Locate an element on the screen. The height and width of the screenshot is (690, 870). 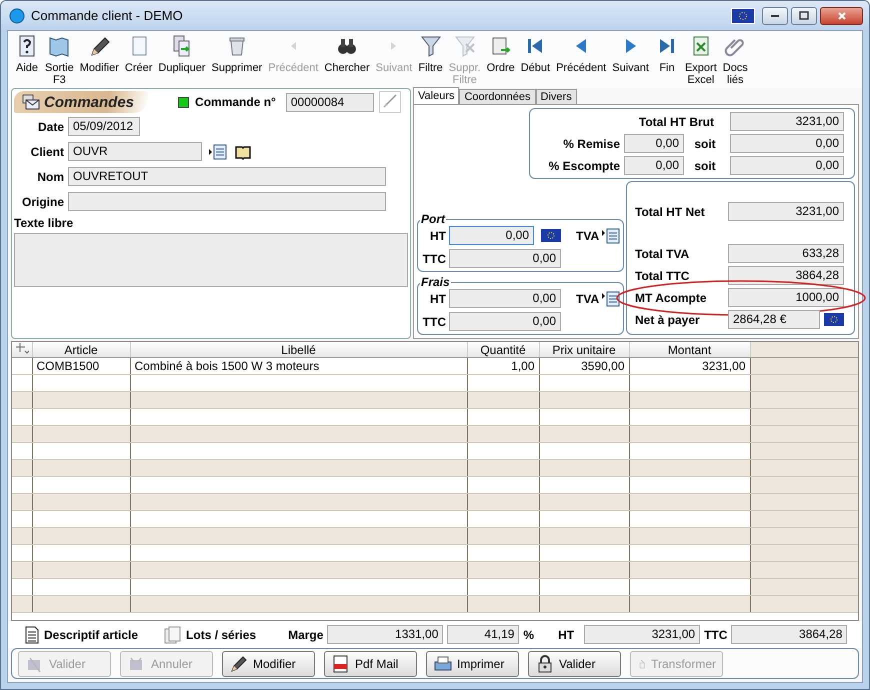
minimize-icon is located at coordinates (775, 15).